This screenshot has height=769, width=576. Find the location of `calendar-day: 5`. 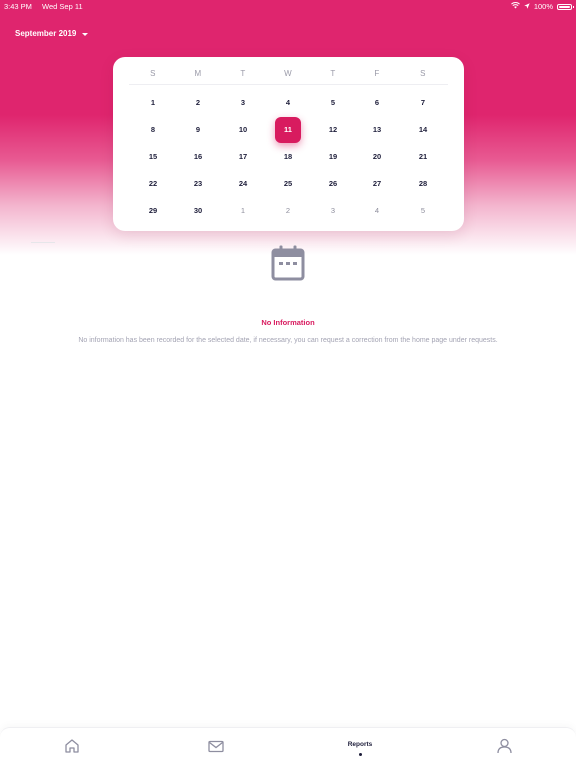

calendar-day: 5 is located at coordinates (333, 103).